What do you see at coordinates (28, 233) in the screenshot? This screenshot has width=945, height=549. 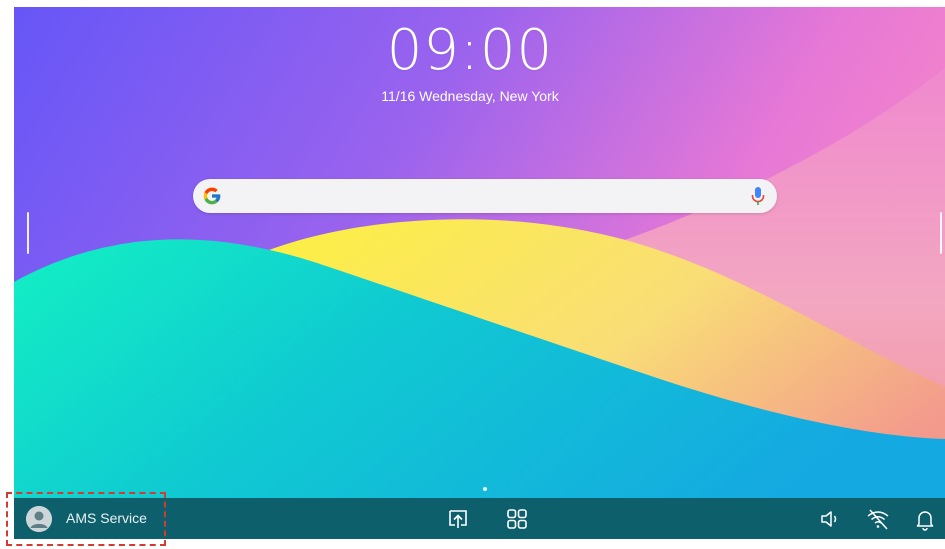 I see `left-edge-handle` at bounding box center [28, 233].